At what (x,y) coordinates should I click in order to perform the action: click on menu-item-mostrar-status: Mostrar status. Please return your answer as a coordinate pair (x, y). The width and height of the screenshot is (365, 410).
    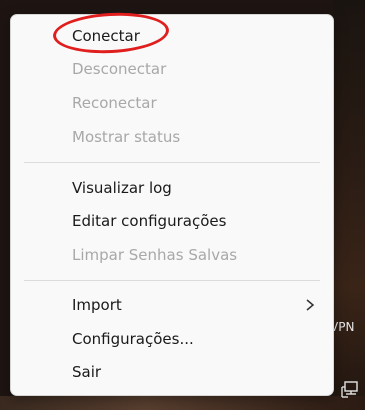
    Looking at the image, I should click on (172, 137).